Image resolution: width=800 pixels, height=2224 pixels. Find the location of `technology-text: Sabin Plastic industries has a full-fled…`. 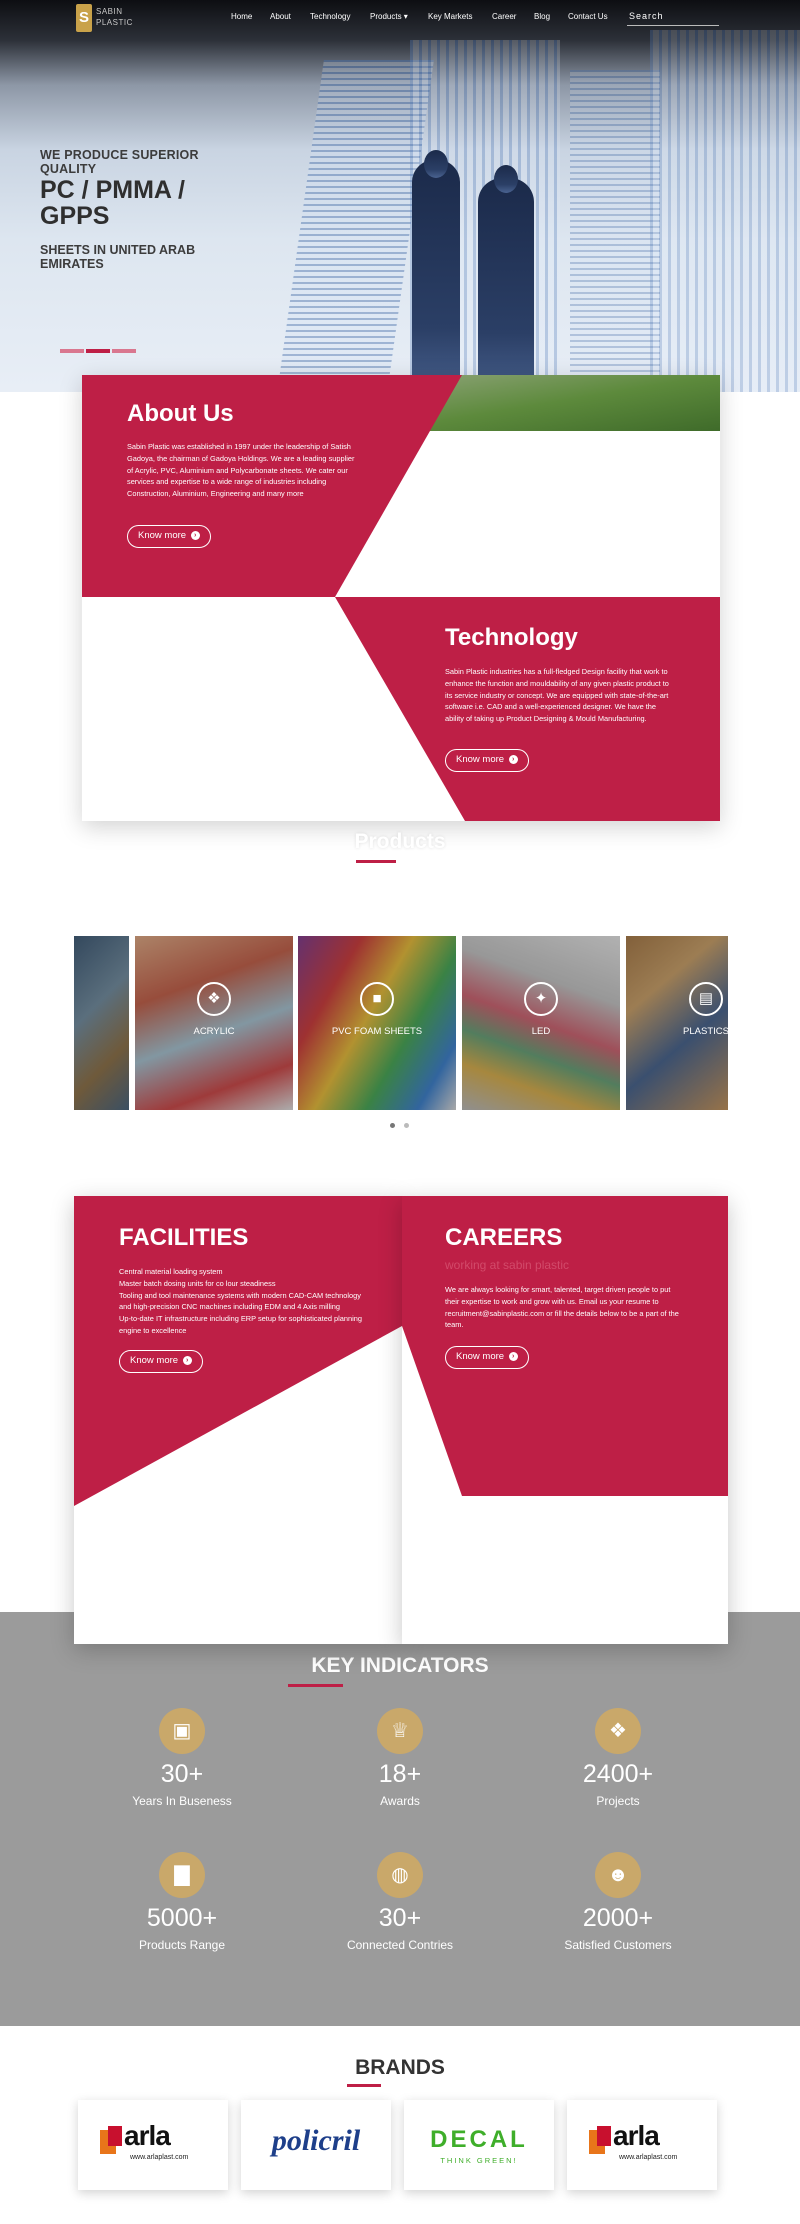

technology-text: Sabin Plastic industries has a full-fled… is located at coordinates (557, 695).